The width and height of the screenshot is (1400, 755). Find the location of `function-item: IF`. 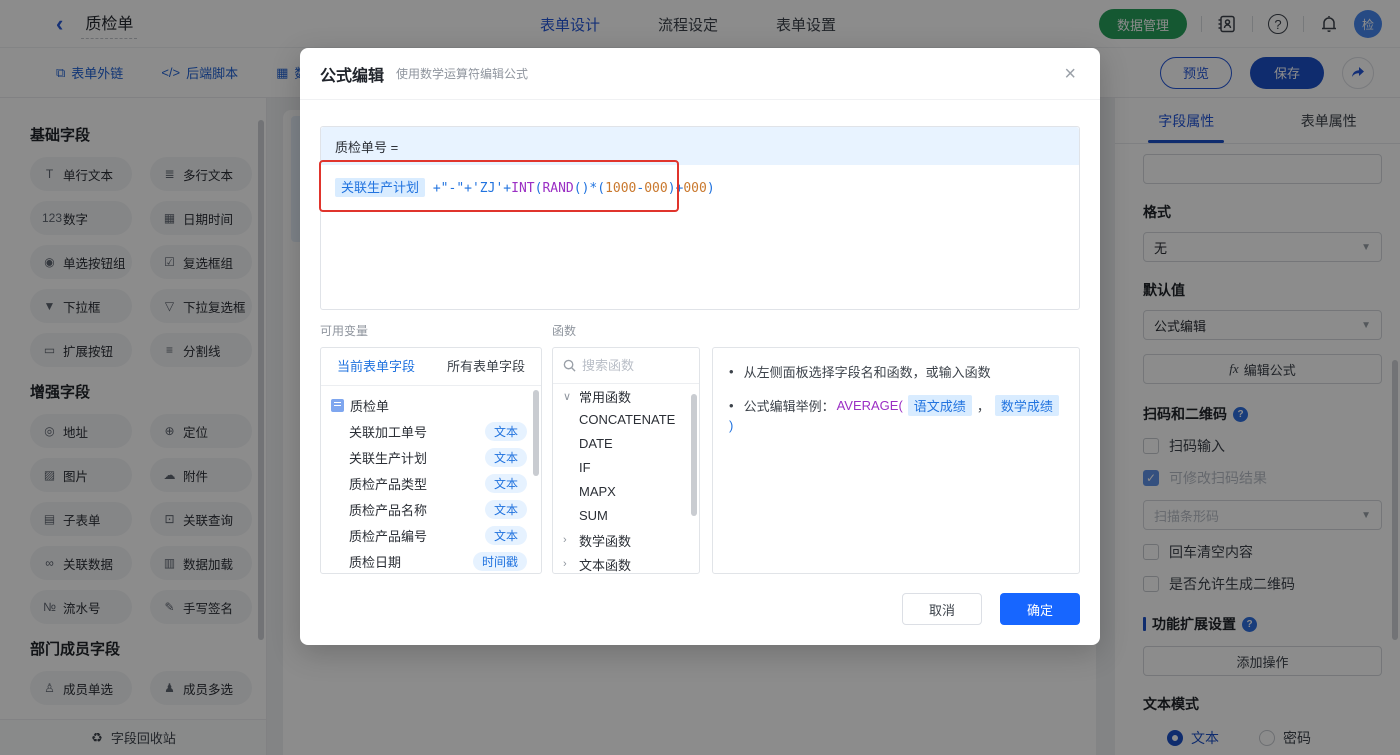

function-item: IF is located at coordinates (626, 468).